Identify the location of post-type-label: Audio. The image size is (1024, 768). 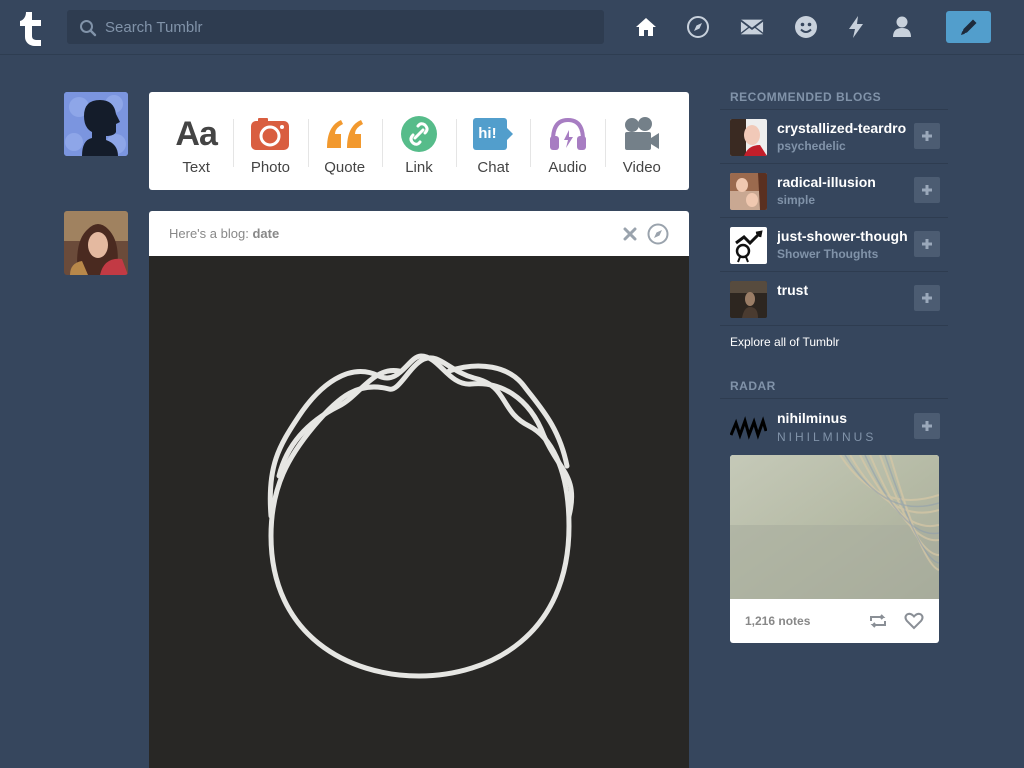
(567, 167).